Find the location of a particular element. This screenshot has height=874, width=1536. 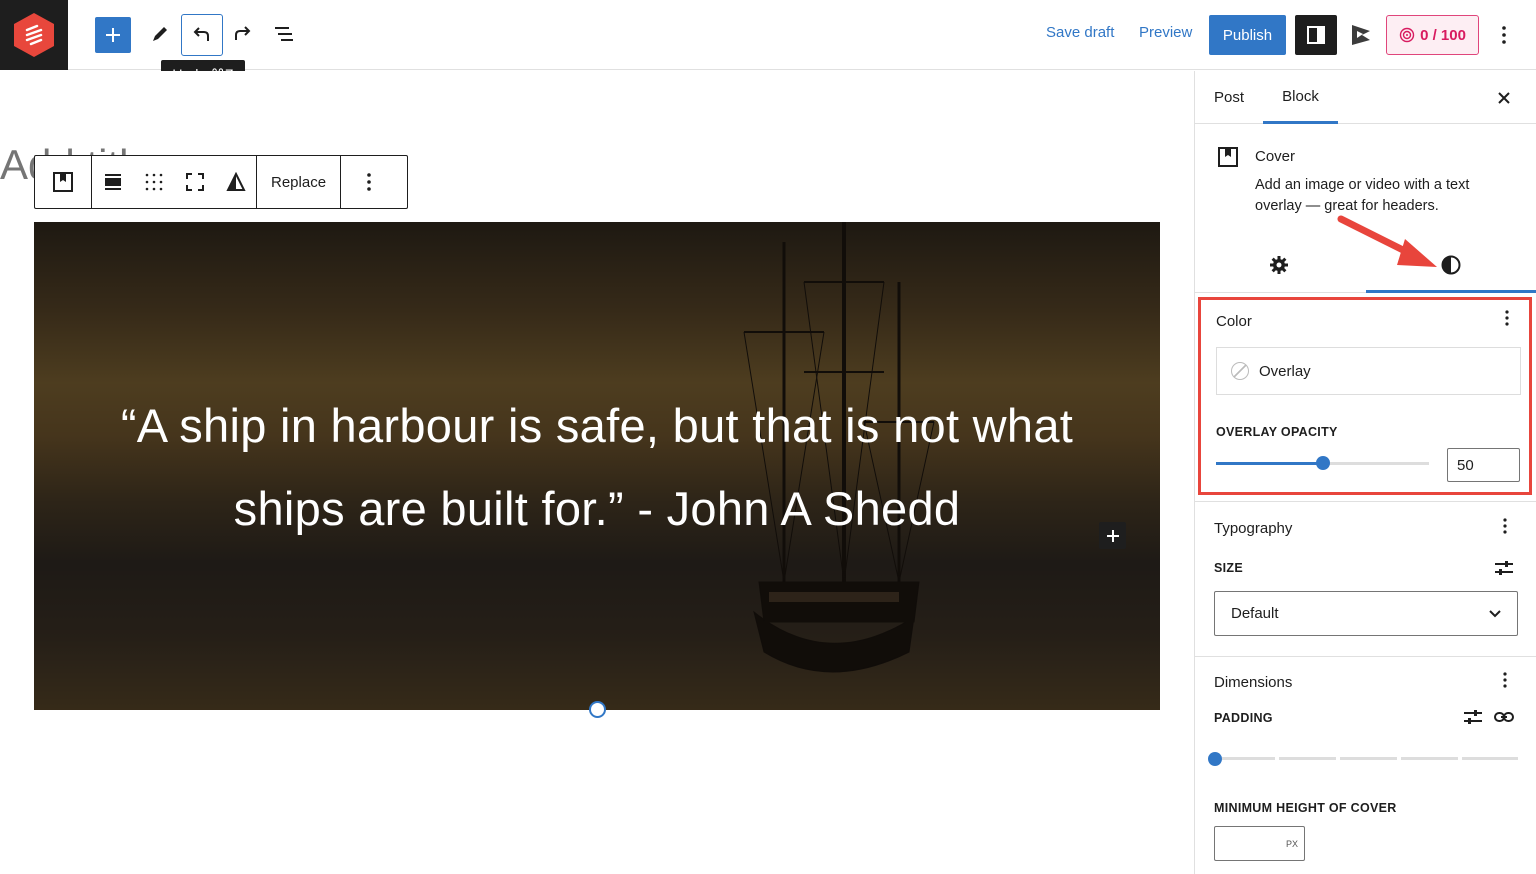

font-size-custom-toggle is located at coordinates (1504, 570).